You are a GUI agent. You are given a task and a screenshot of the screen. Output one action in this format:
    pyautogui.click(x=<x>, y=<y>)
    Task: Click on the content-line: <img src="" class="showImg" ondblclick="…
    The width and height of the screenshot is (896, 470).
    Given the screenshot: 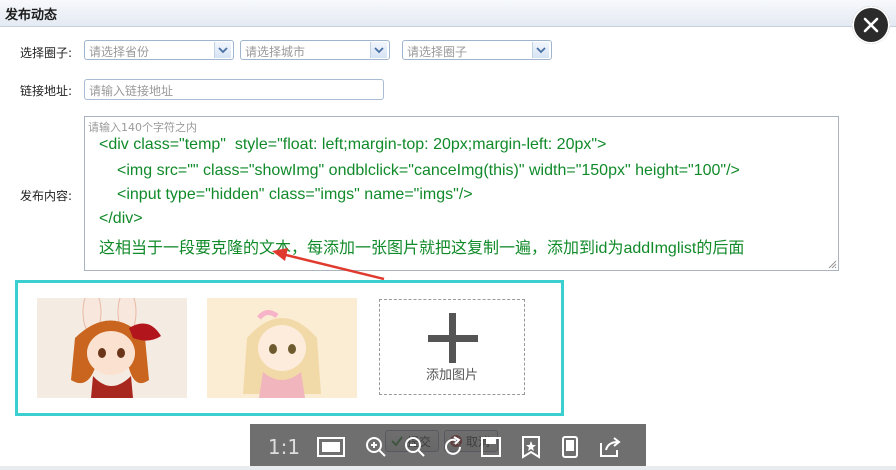 What is the action you would take?
    pyautogui.click(x=428, y=170)
    